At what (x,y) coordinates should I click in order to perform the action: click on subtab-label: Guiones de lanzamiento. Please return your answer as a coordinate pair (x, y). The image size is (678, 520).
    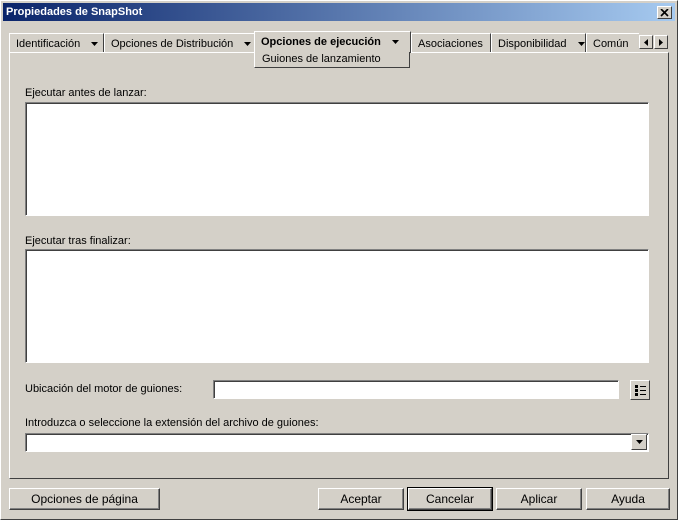
    Looking at the image, I should click on (321, 59).